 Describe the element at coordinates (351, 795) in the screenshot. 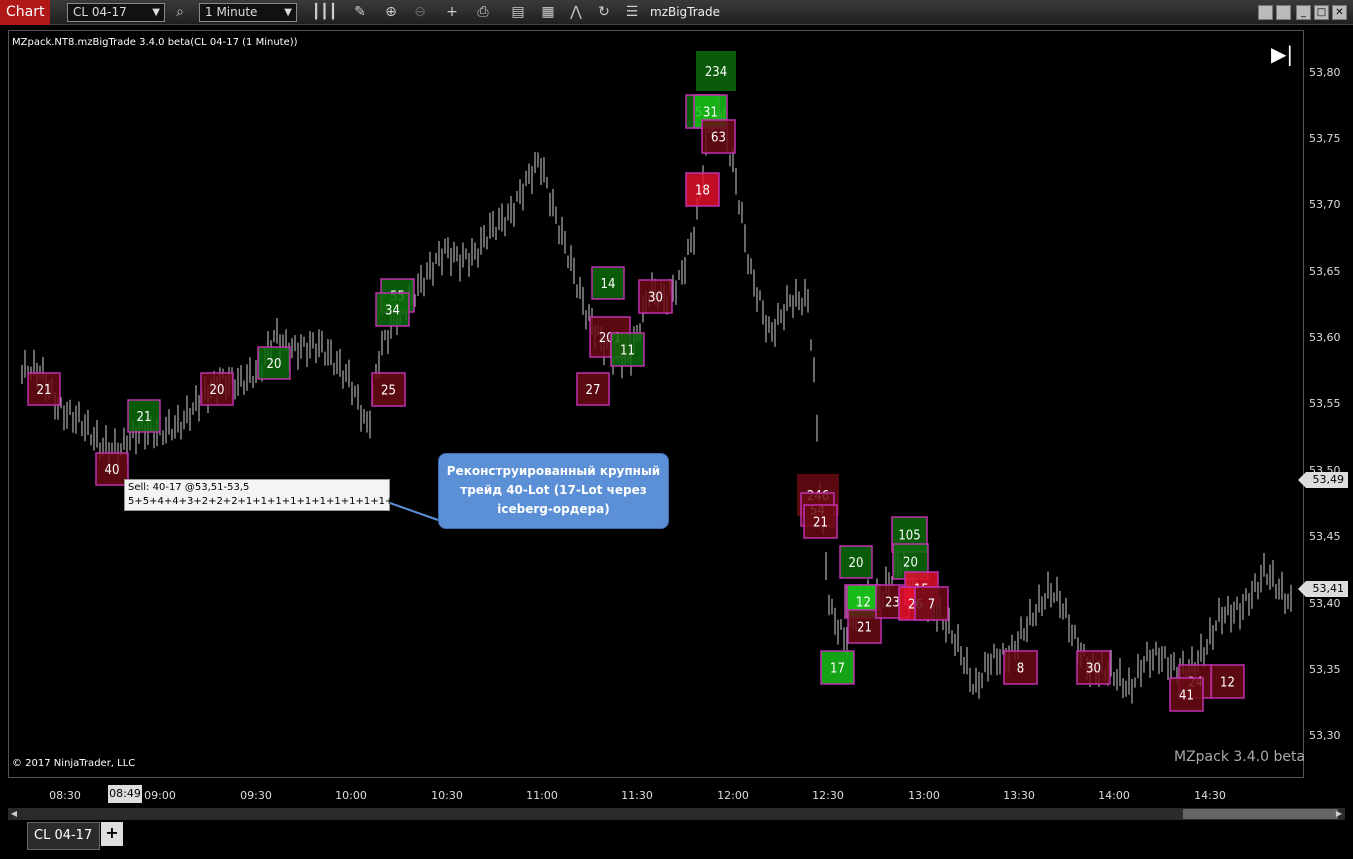

I see `time-tick-label: 10:00` at that location.